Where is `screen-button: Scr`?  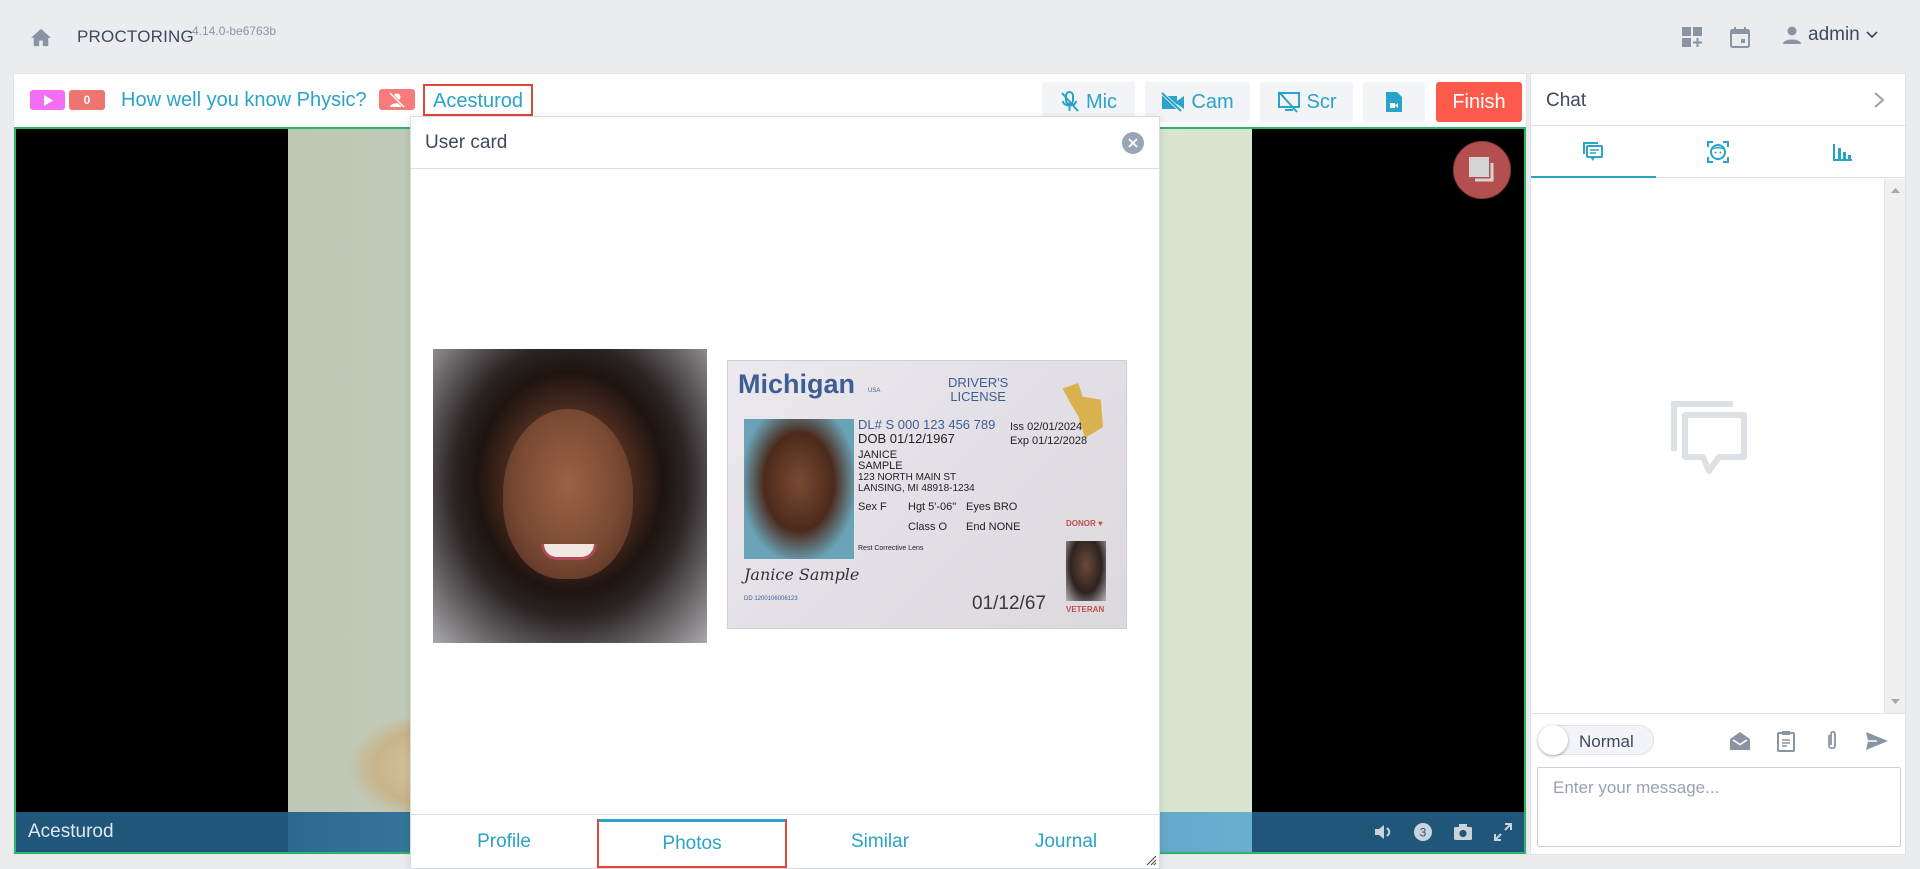
screen-button: Scr is located at coordinates (1306, 102).